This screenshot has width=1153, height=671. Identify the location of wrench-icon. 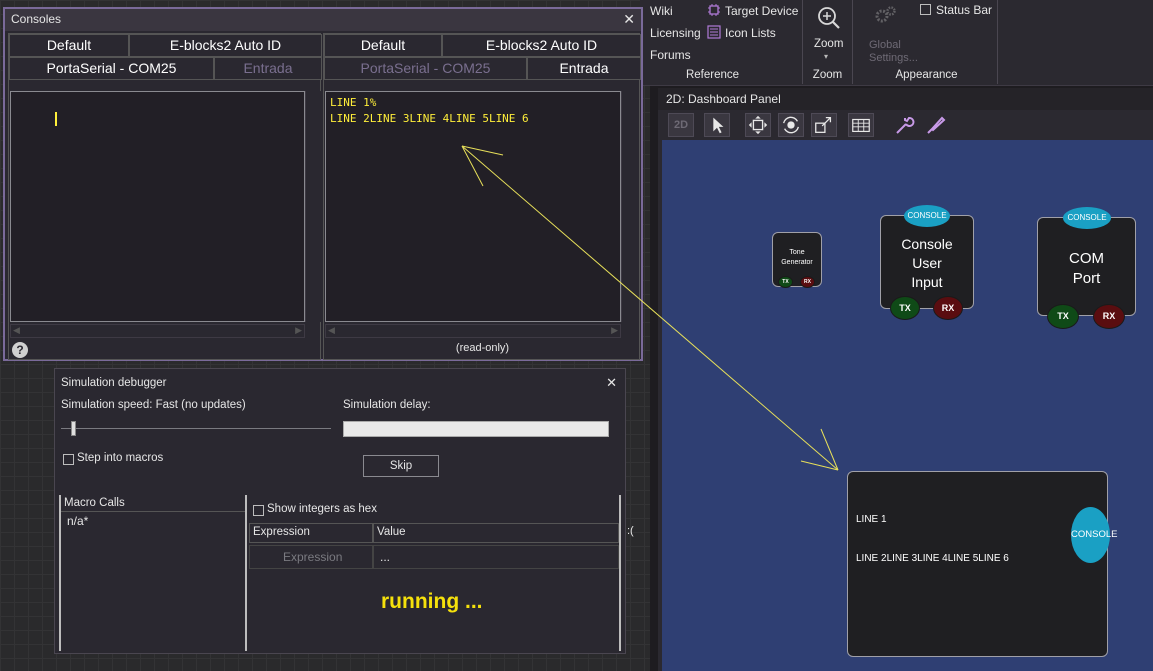
(905, 125).